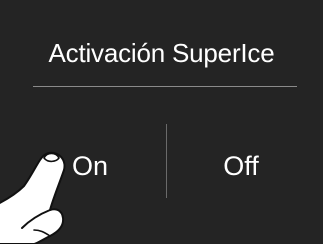 This screenshot has height=244, width=323. I want to click on on-button-label: On, so click(90, 166).